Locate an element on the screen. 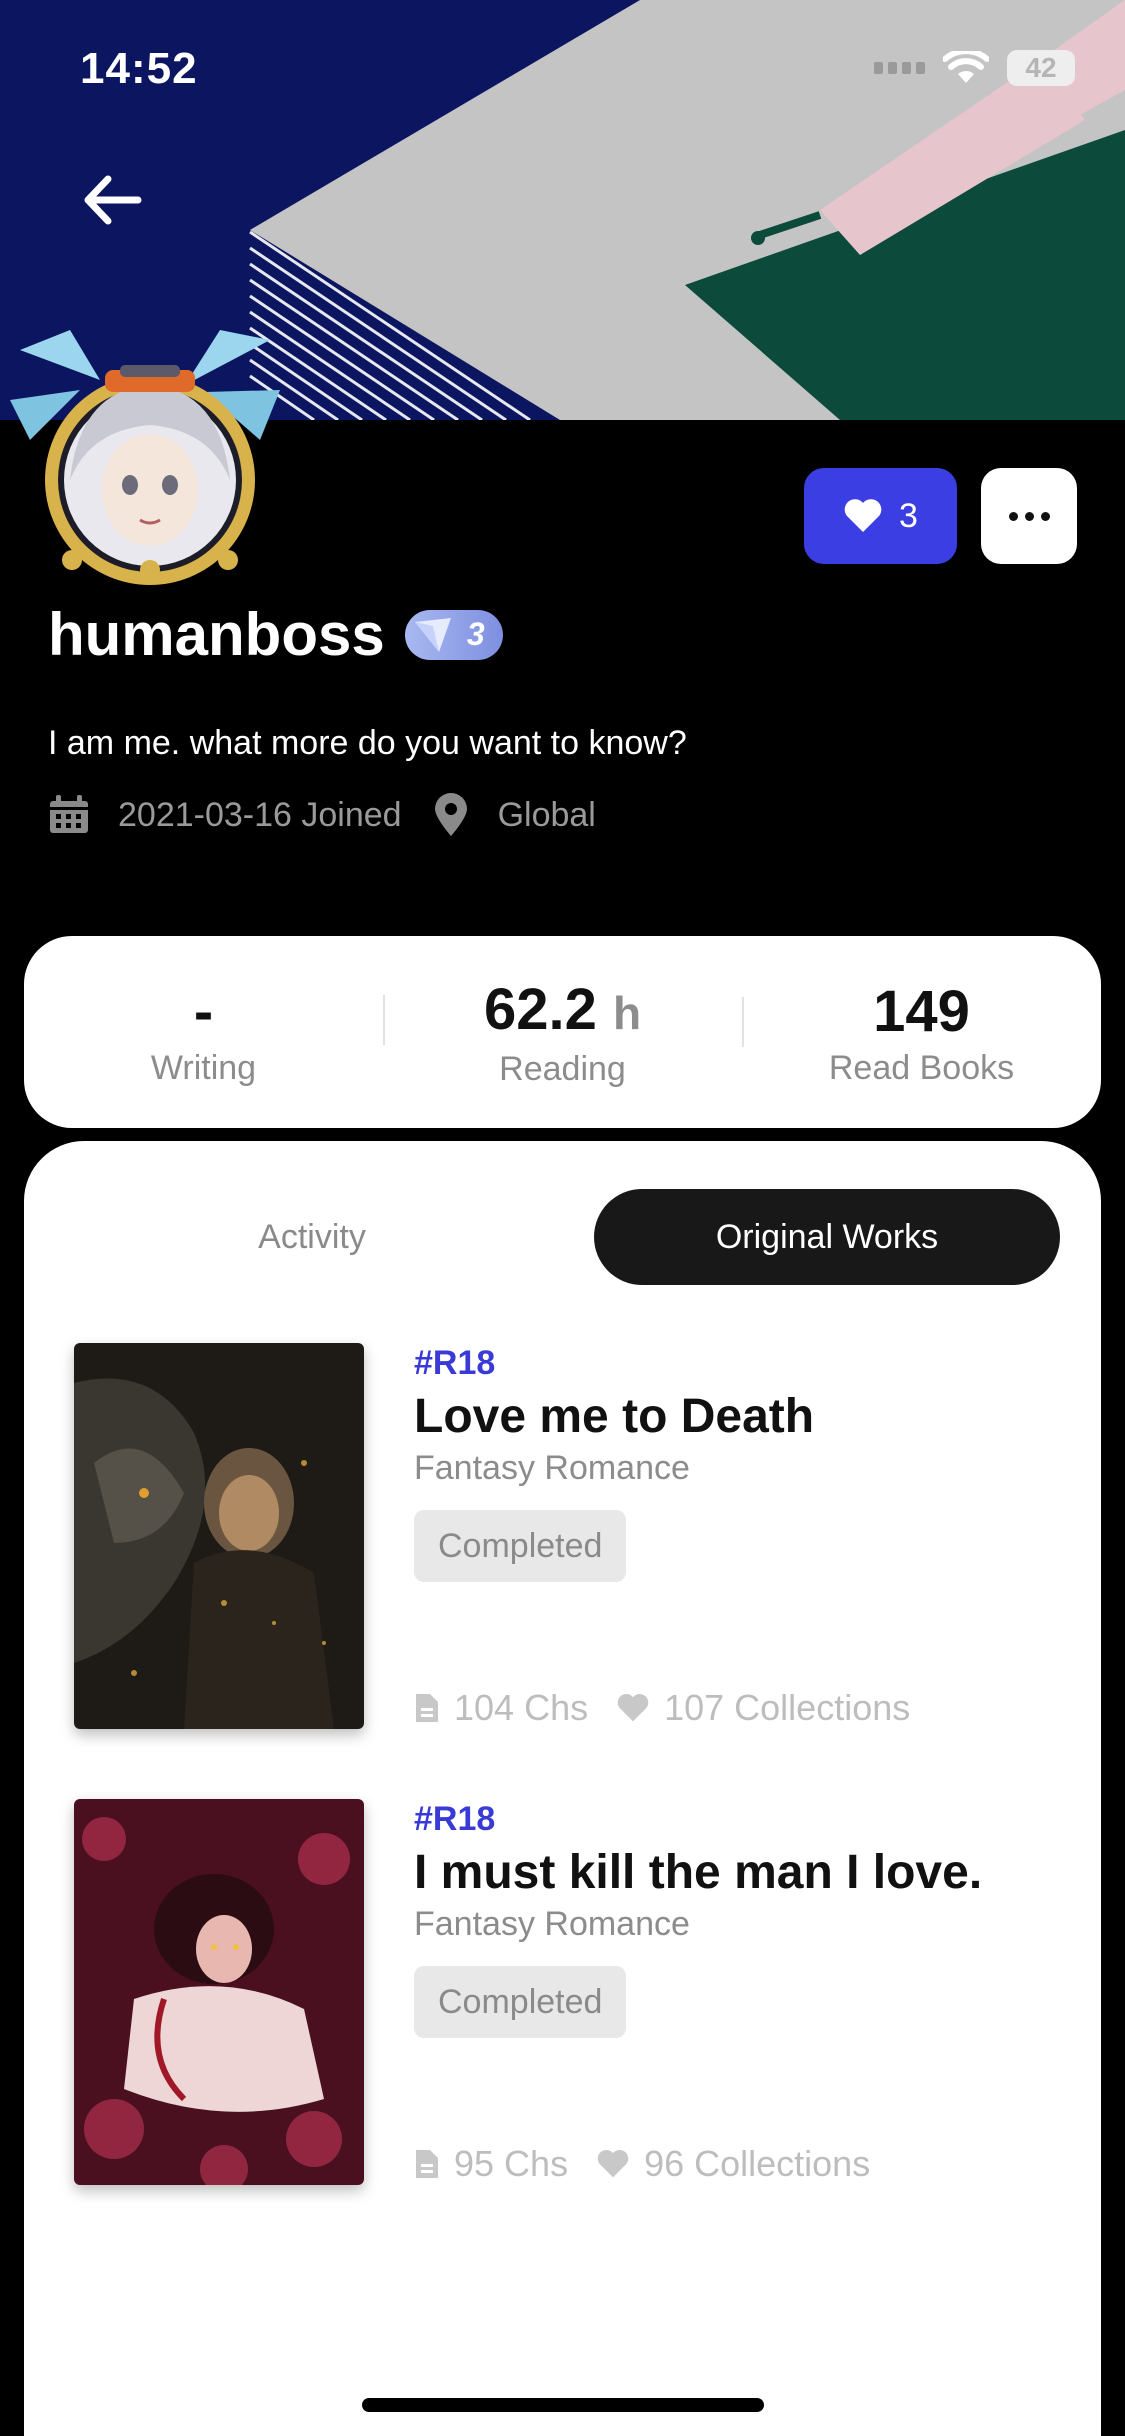 This screenshot has width=1125, height=2436. stat-reading: 62.2 h Reading is located at coordinates (562, 1032).